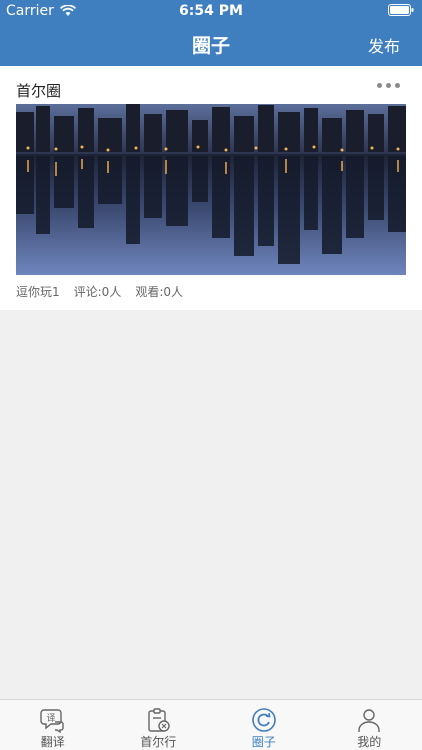  Describe the element at coordinates (369, 742) in the screenshot. I see `tab-label: 我的` at that location.